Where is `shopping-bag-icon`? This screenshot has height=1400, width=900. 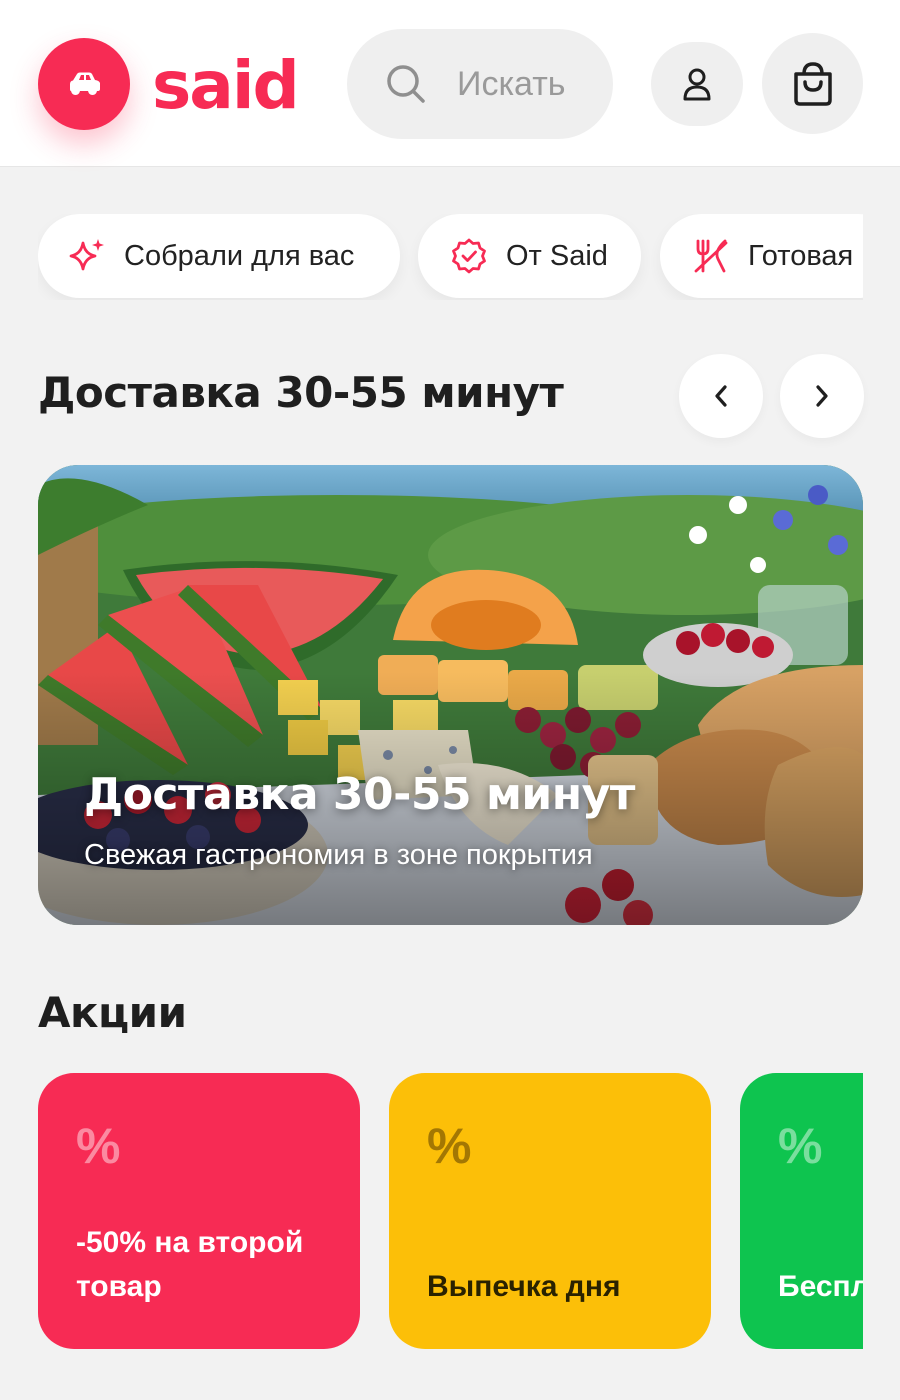 shopping-bag-icon is located at coordinates (812, 83).